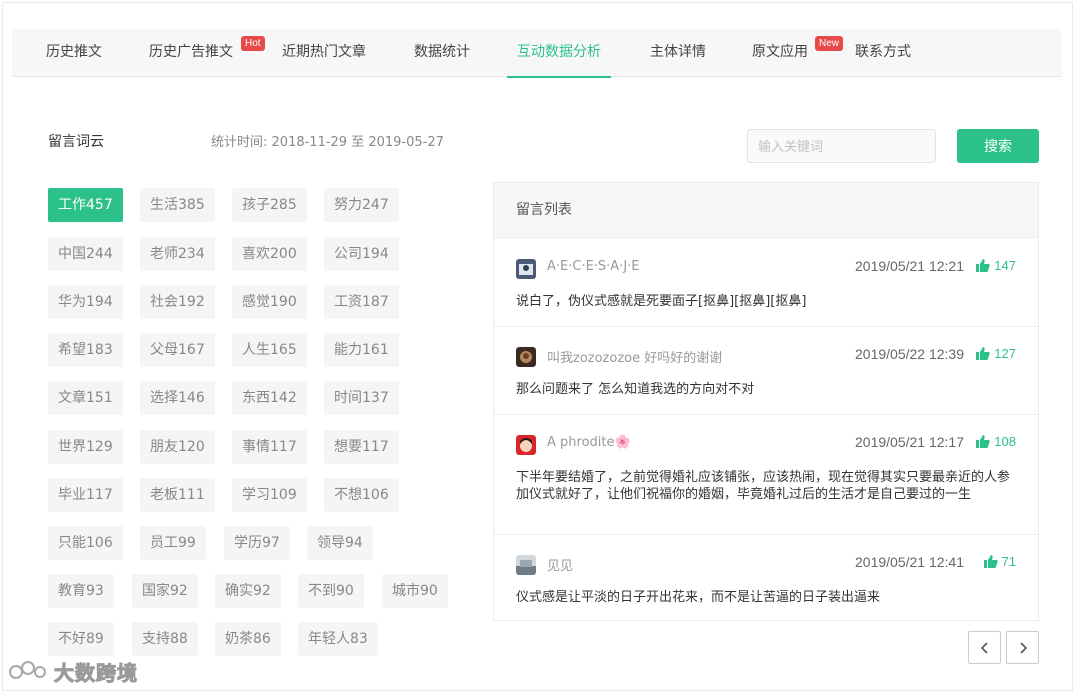 This screenshot has height=693, width=1075. Describe the element at coordinates (361, 398) in the screenshot. I see `word-tag: 时间137` at that location.